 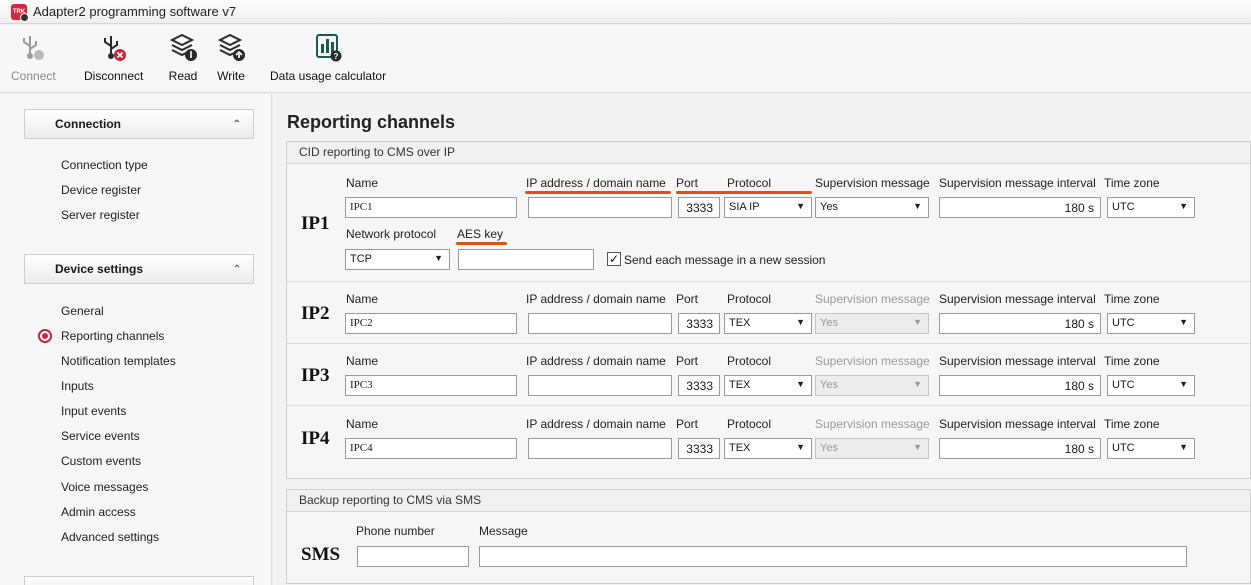 I want to click on ip4-supervision-value: Yes, so click(x=829, y=448).